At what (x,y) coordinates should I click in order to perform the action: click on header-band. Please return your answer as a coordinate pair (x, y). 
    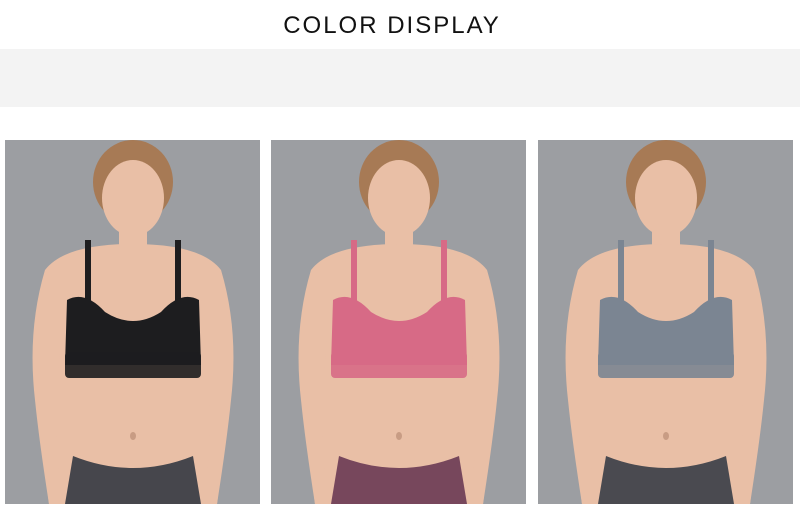
    Looking at the image, I should click on (400, 78).